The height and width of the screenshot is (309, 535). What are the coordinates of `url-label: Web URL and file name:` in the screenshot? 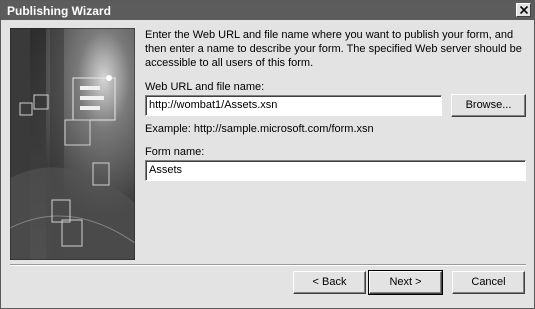 It's located at (205, 87).